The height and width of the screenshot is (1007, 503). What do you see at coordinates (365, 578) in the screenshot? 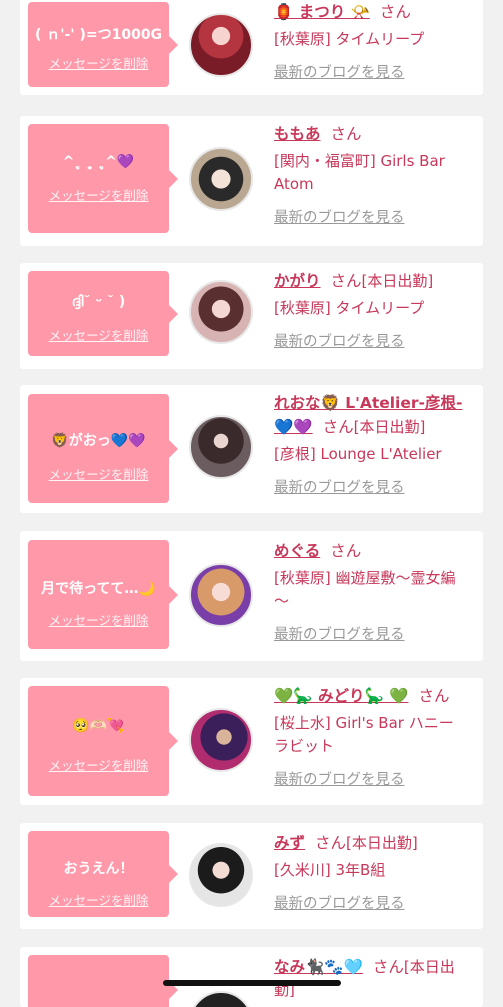
I see `shop-name: [秋葉原] 幽遊屋敷〜霊女編` at bounding box center [365, 578].